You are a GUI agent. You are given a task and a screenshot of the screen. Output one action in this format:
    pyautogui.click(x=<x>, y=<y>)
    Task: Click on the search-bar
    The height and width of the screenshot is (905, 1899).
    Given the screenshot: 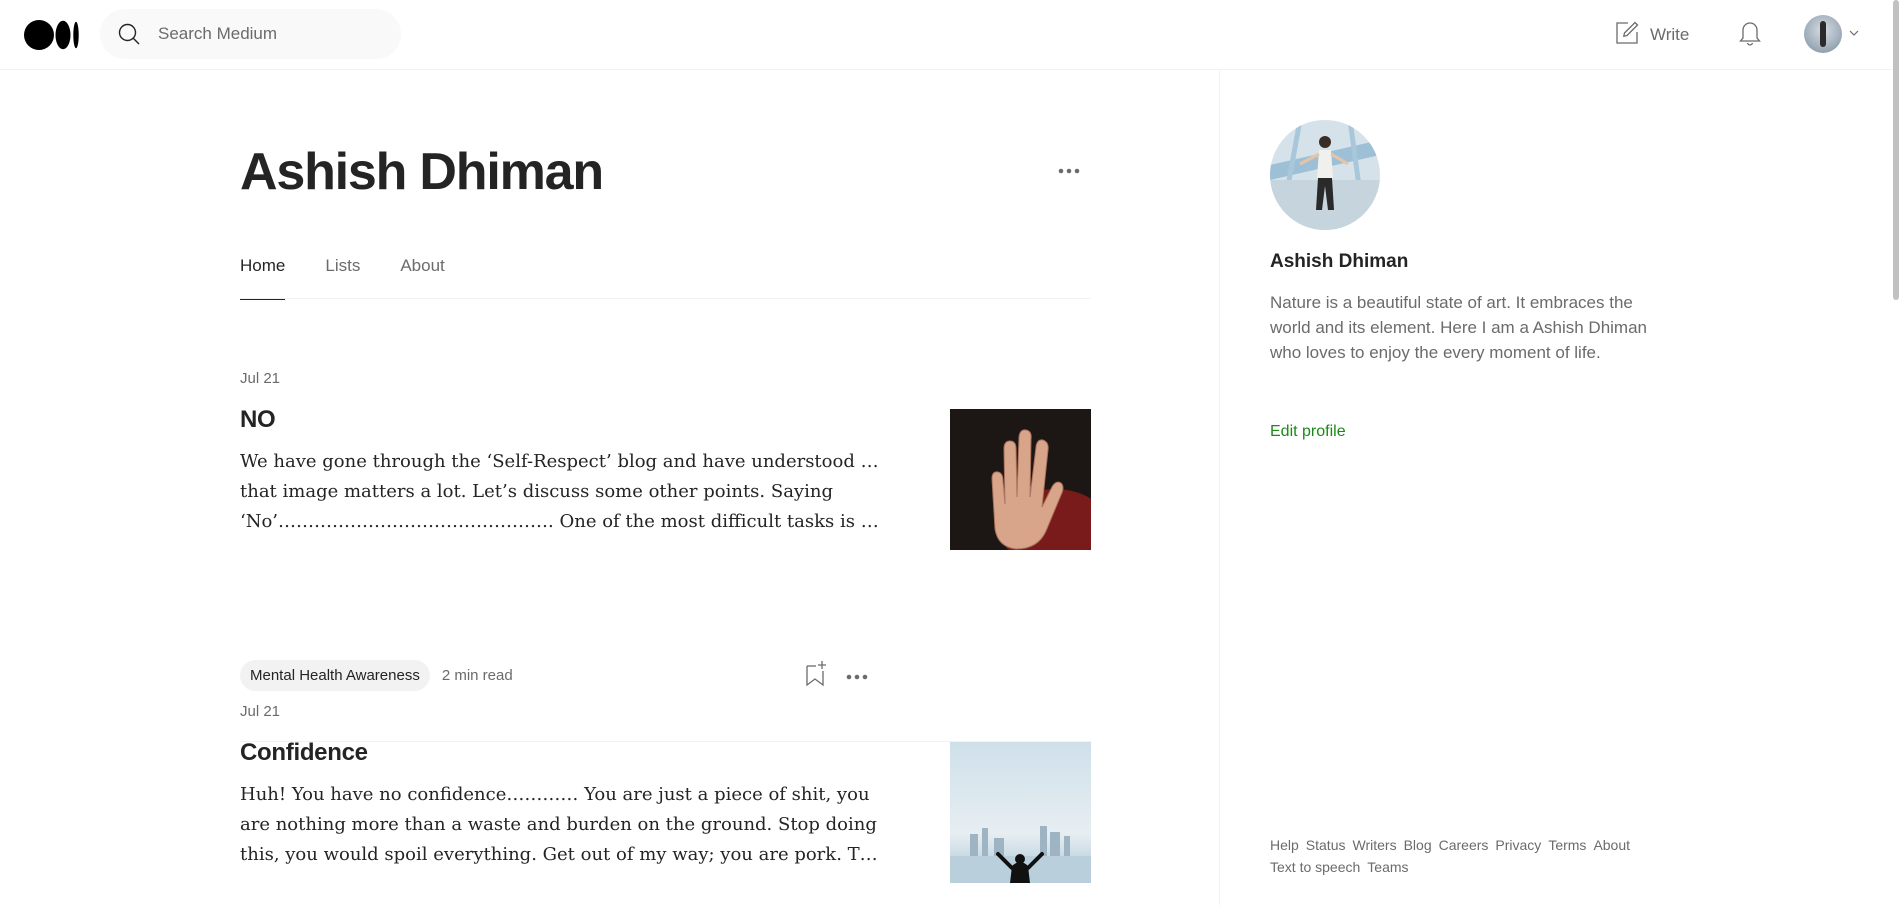 What is the action you would take?
    pyautogui.click(x=250, y=34)
    